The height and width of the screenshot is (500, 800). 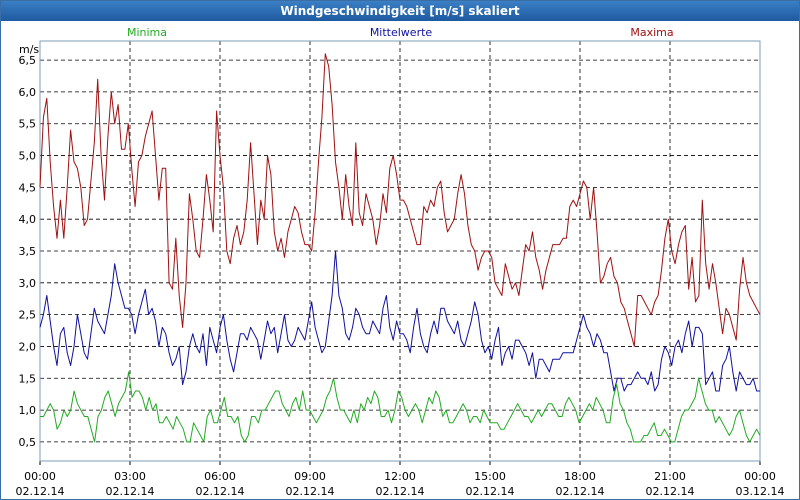 I want to click on y-tick-label: 1,5, so click(x=28, y=378).